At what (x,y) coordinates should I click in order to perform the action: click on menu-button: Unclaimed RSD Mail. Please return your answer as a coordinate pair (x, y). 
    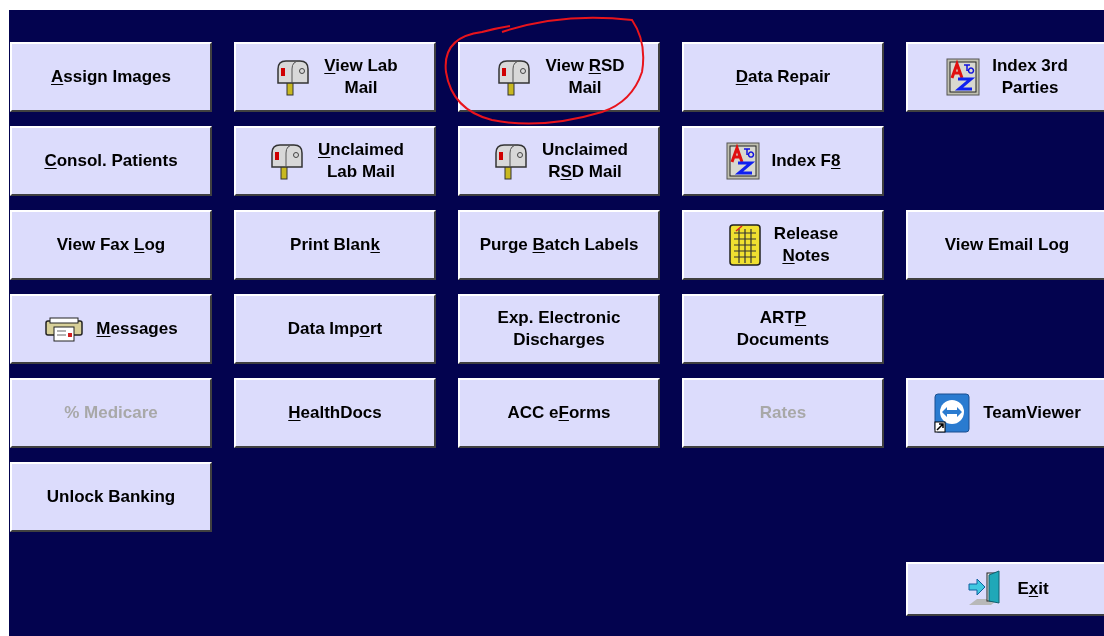
    Looking at the image, I should click on (559, 161).